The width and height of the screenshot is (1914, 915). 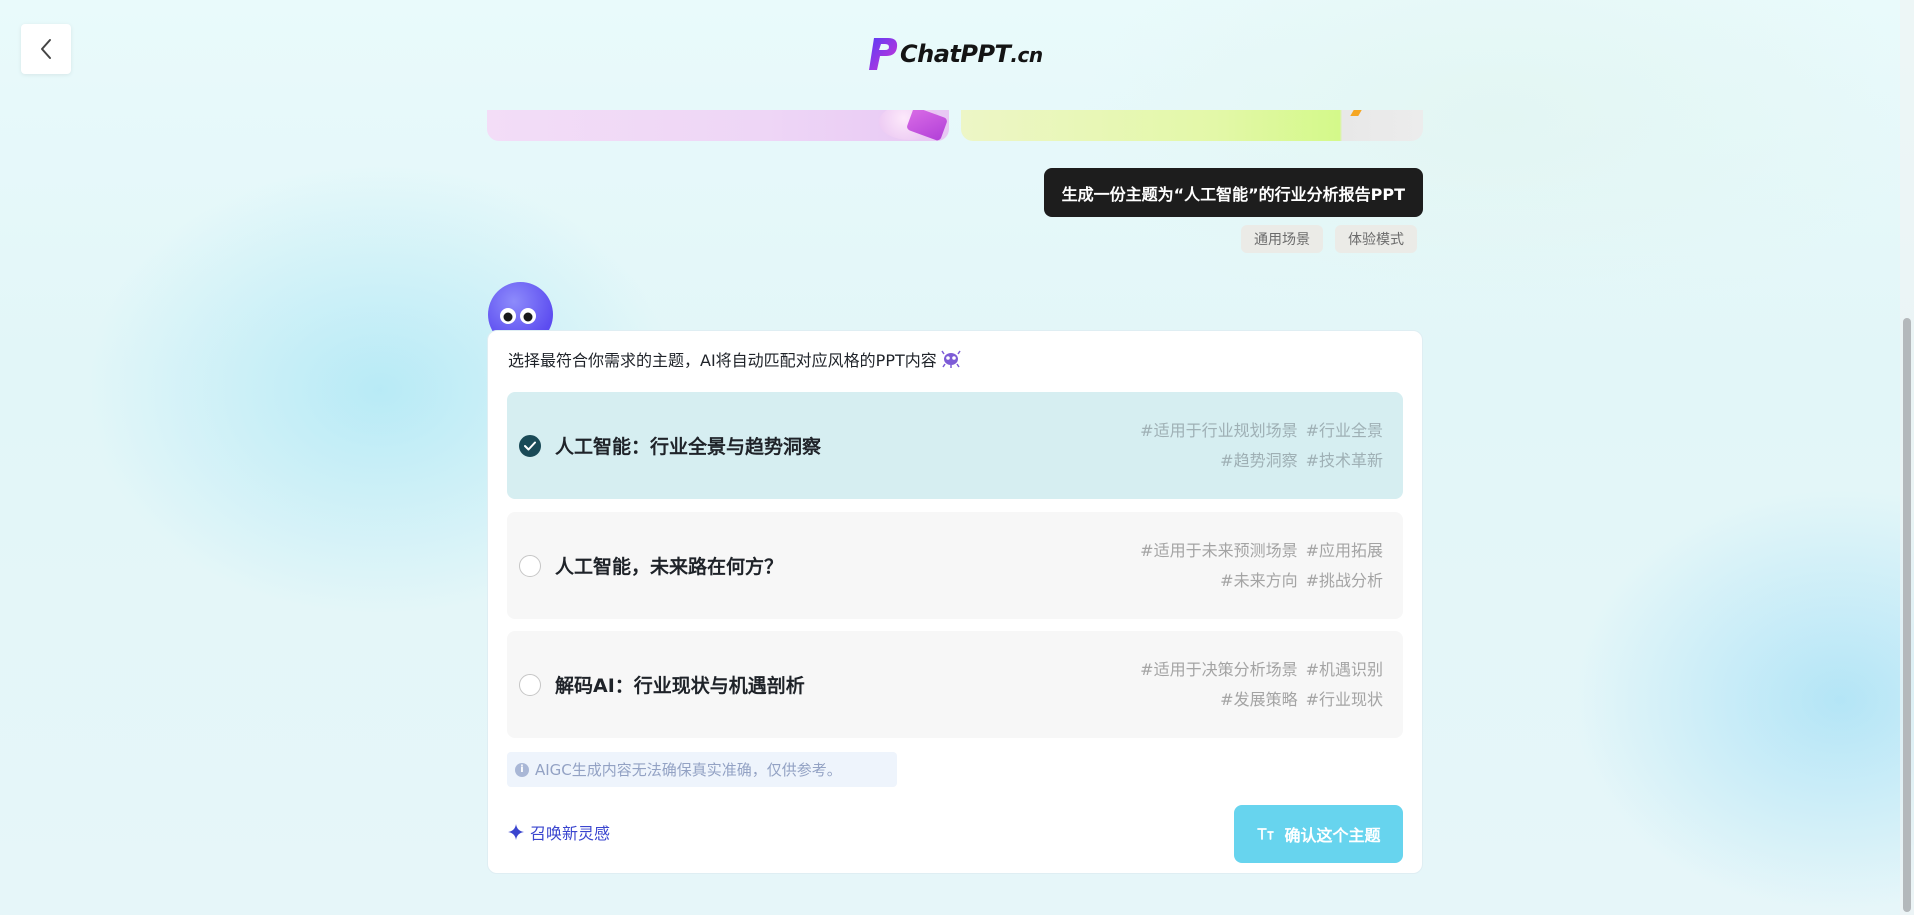 I want to click on inspire-label: 召唤新灵感, so click(x=570, y=833).